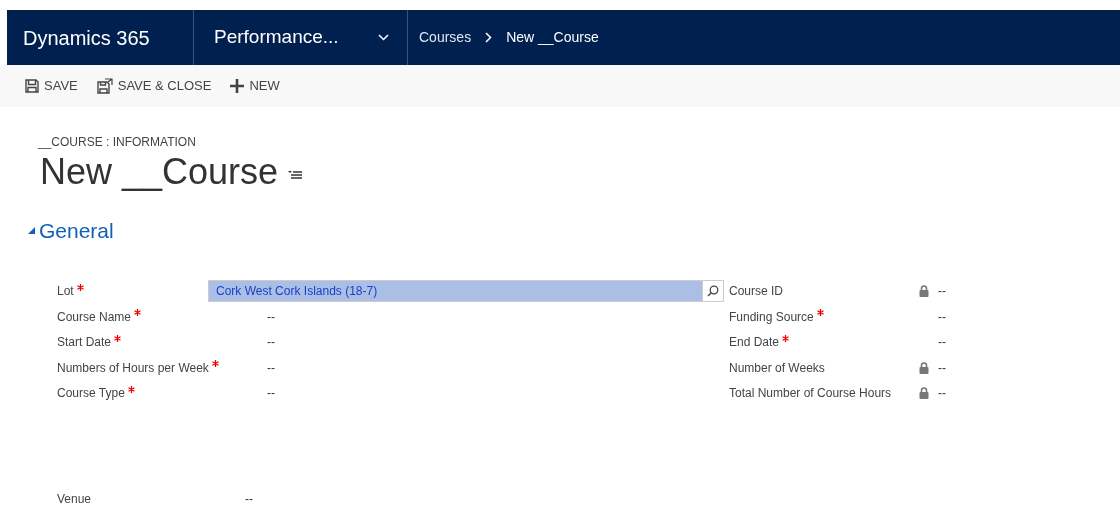 The height and width of the screenshot is (511, 1120). What do you see at coordinates (754, 343) in the screenshot?
I see `field-label: End Date` at bounding box center [754, 343].